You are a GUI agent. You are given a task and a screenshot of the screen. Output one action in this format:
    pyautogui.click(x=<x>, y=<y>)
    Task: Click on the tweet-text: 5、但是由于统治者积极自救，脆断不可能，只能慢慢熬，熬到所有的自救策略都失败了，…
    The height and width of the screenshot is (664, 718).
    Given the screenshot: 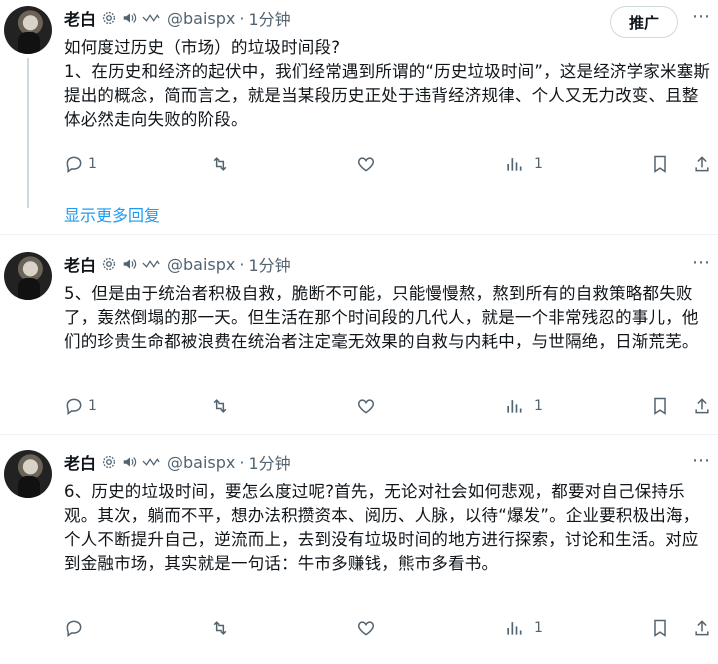 What is the action you would take?
    pyautogui.click(x=381, y=317)
    